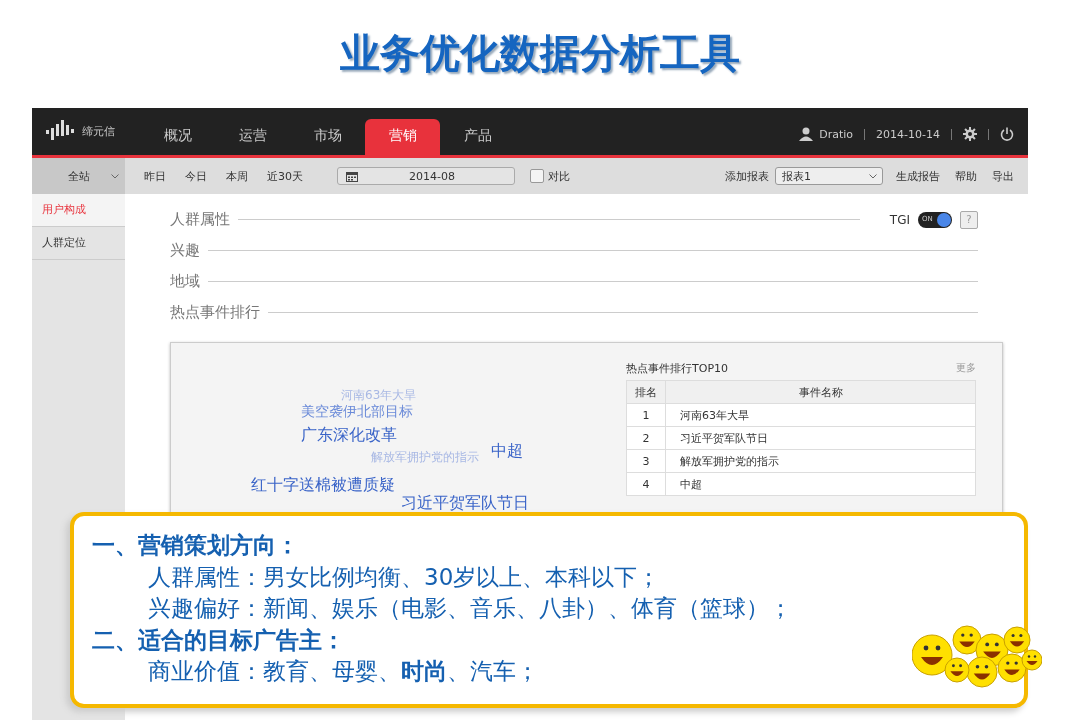  I want to click on current-date: 2014-10-14, so click(908, 134).